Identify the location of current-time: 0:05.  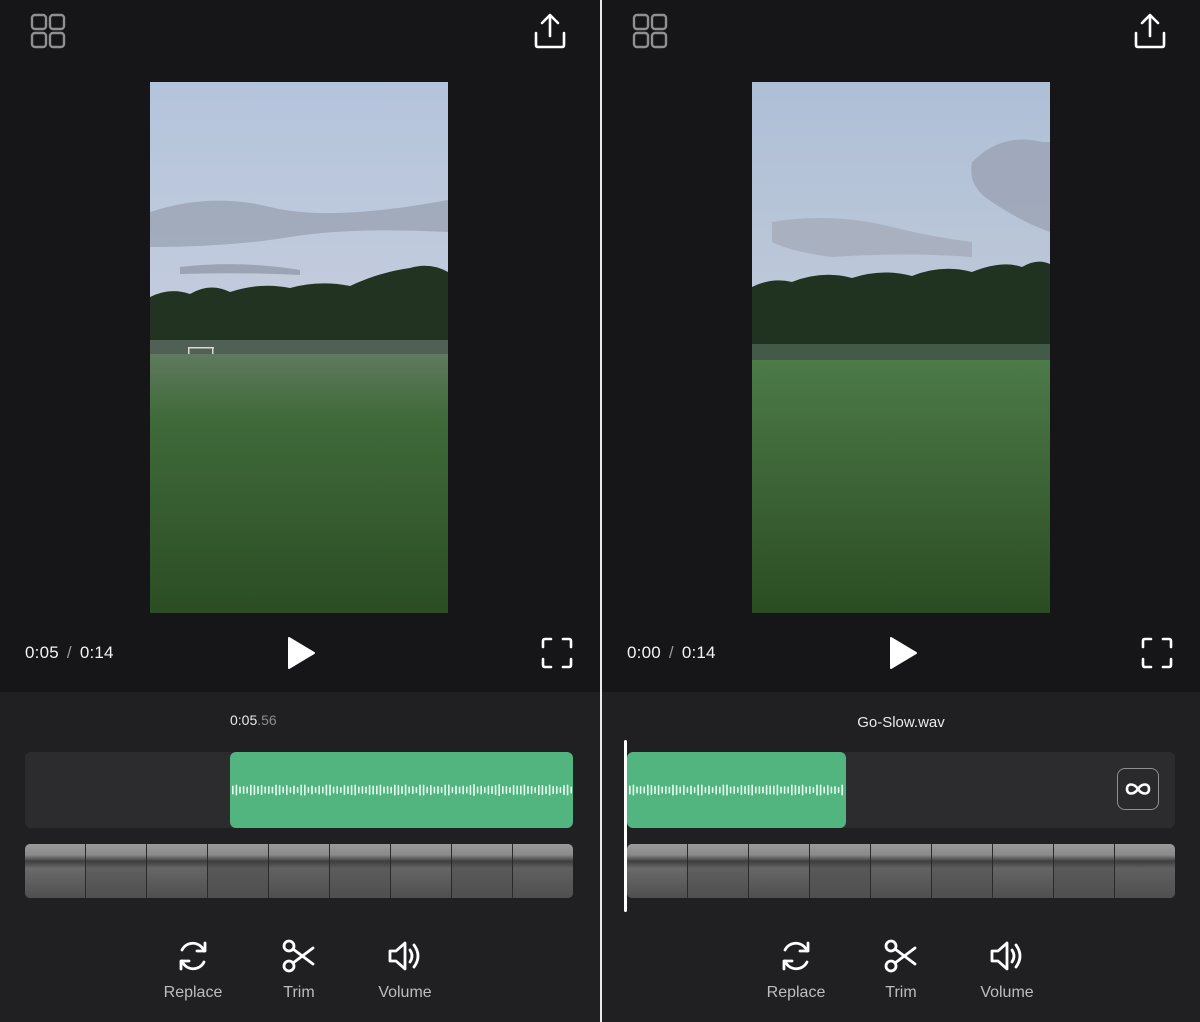
(42, 652).